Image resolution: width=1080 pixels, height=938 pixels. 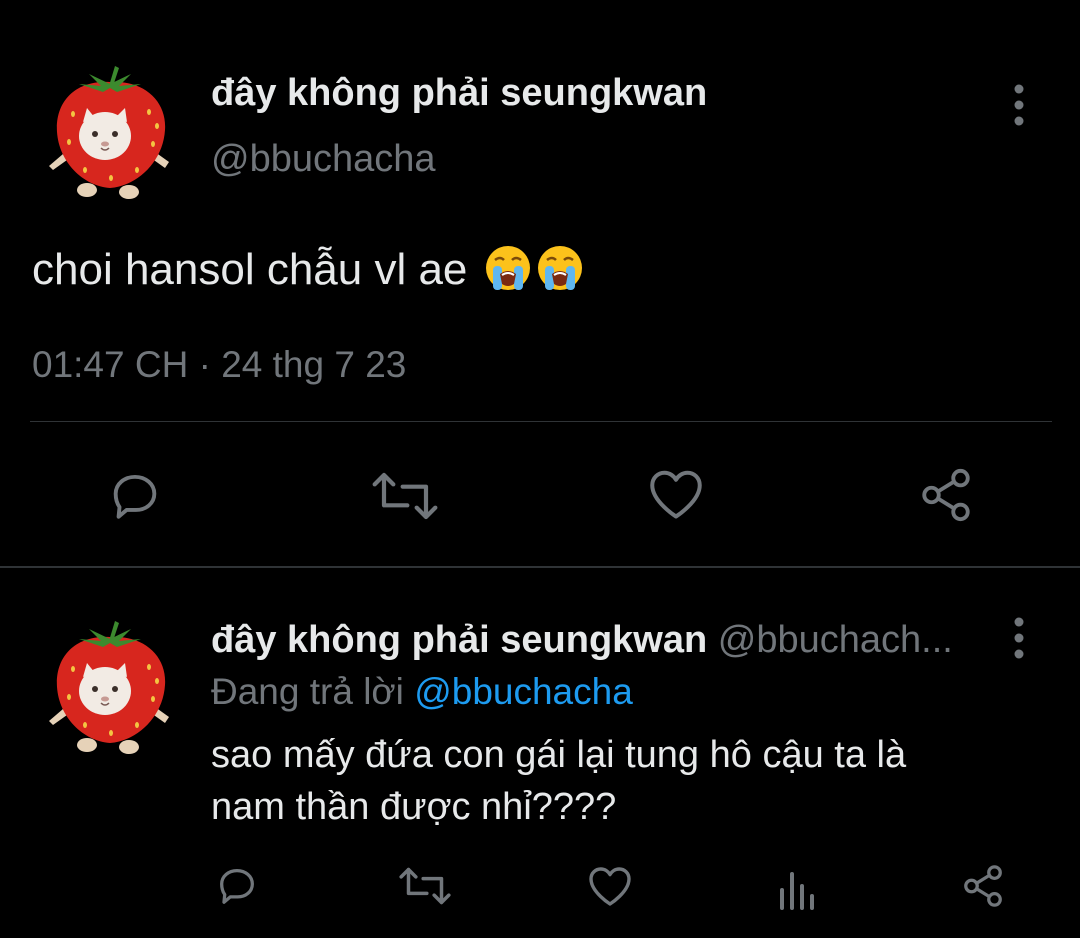 What do you see at coordinates (323, 159) in the screenshot?
I see `handle: @bbuchacha` at bounding box center [323, 159].